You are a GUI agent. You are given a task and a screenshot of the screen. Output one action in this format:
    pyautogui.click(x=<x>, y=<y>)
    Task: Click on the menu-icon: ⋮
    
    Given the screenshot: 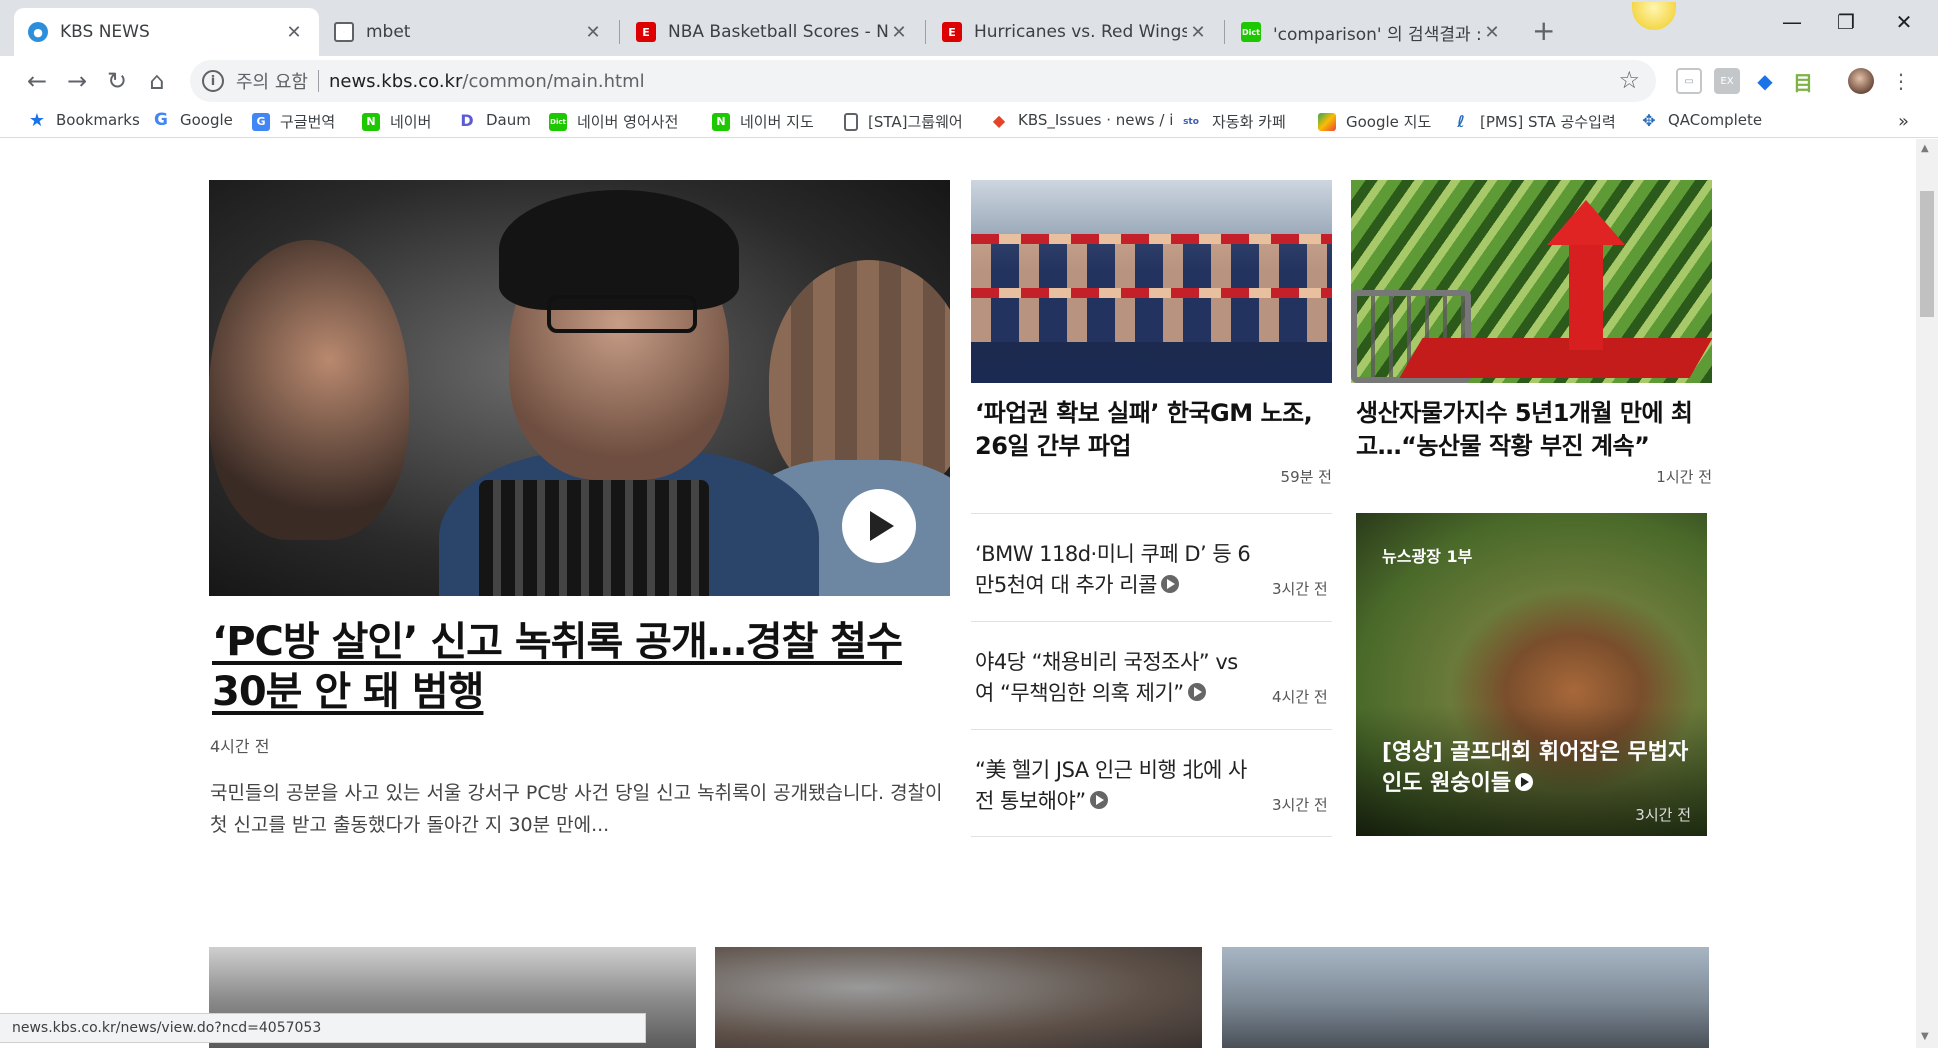 What is the action you would take?
    pyautogui.click(x=1901, y=81)
    